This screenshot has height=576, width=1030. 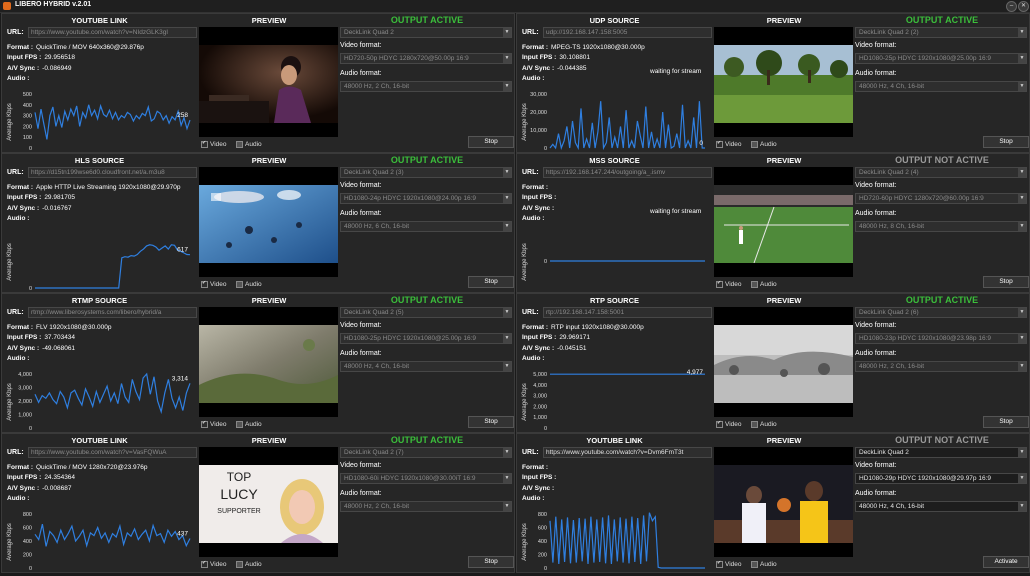 I want to click on video-format-select: HD720-60p HDYC 1280x720@60.00p 16:9 ▼, so click(x=941, y=198).